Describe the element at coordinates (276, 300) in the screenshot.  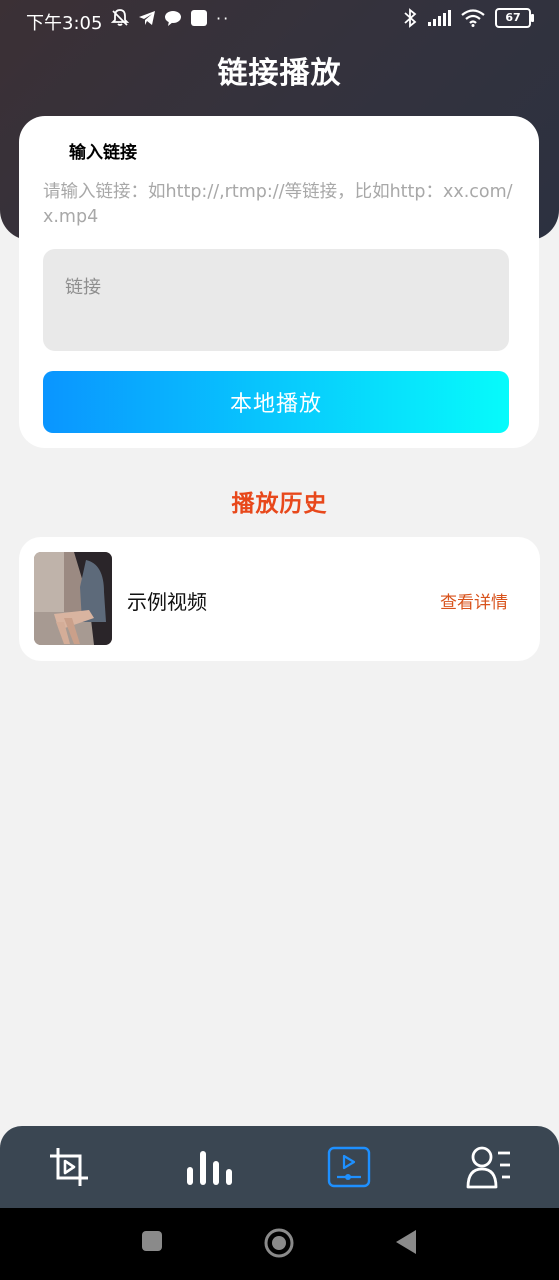
I see `link-input` at that location.